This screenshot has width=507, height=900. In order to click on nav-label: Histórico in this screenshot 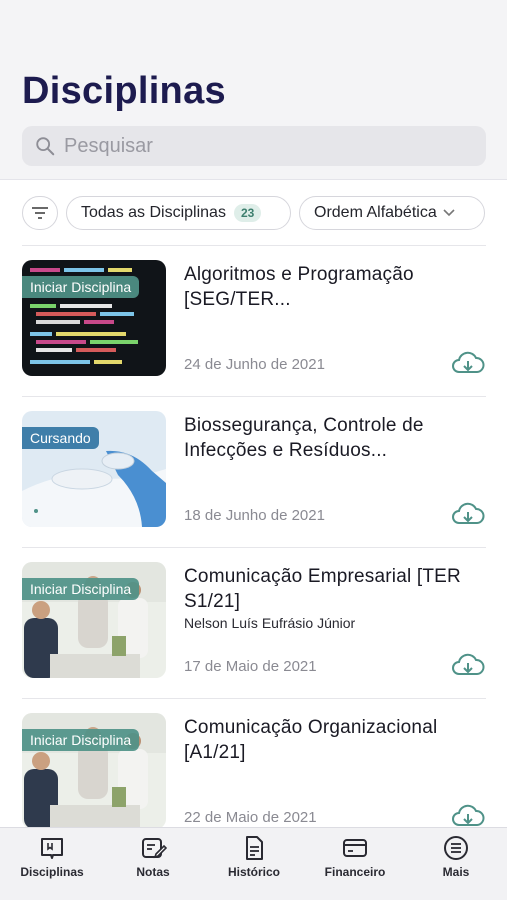, I will do `click(253, 872)`.